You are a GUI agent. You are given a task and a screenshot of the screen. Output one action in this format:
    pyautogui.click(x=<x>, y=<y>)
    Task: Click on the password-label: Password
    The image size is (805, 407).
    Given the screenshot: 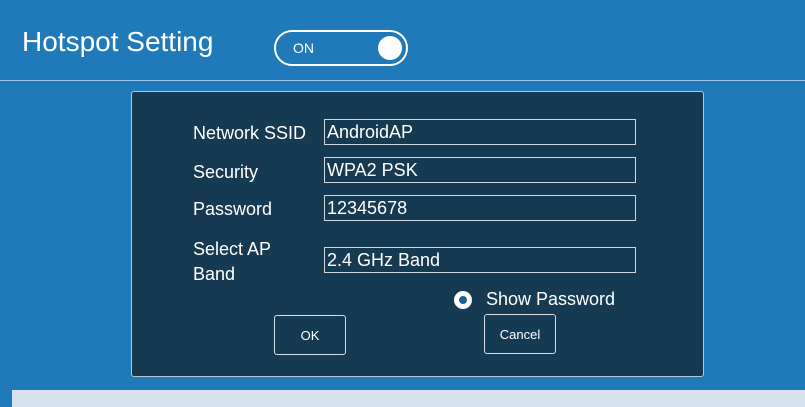 What is the action you would take?
    pyautogui.click(x=233, y=209)
    